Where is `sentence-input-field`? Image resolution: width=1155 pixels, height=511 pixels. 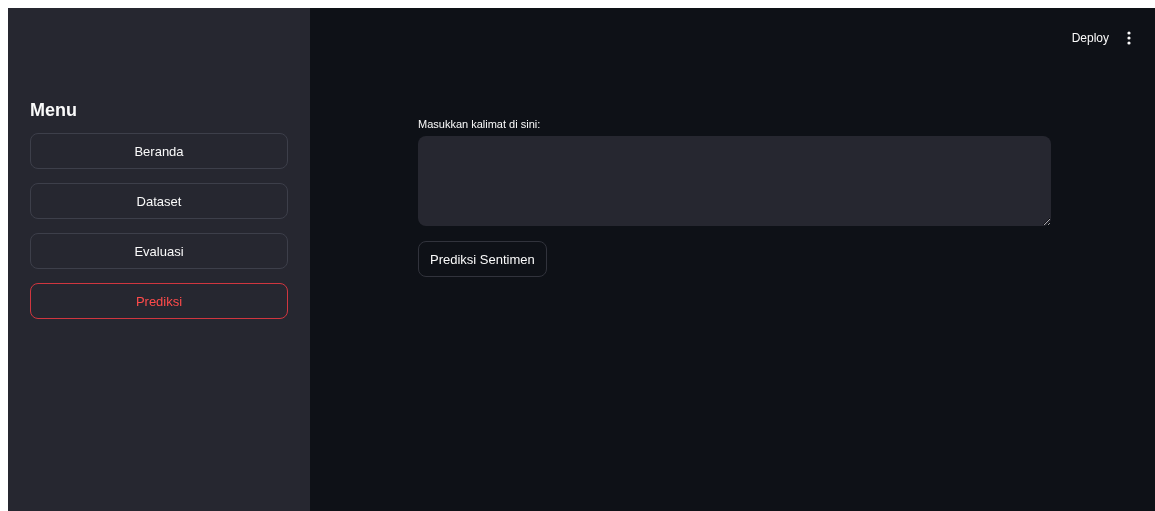 sentence-input-field is located at coordinates (734, 181).